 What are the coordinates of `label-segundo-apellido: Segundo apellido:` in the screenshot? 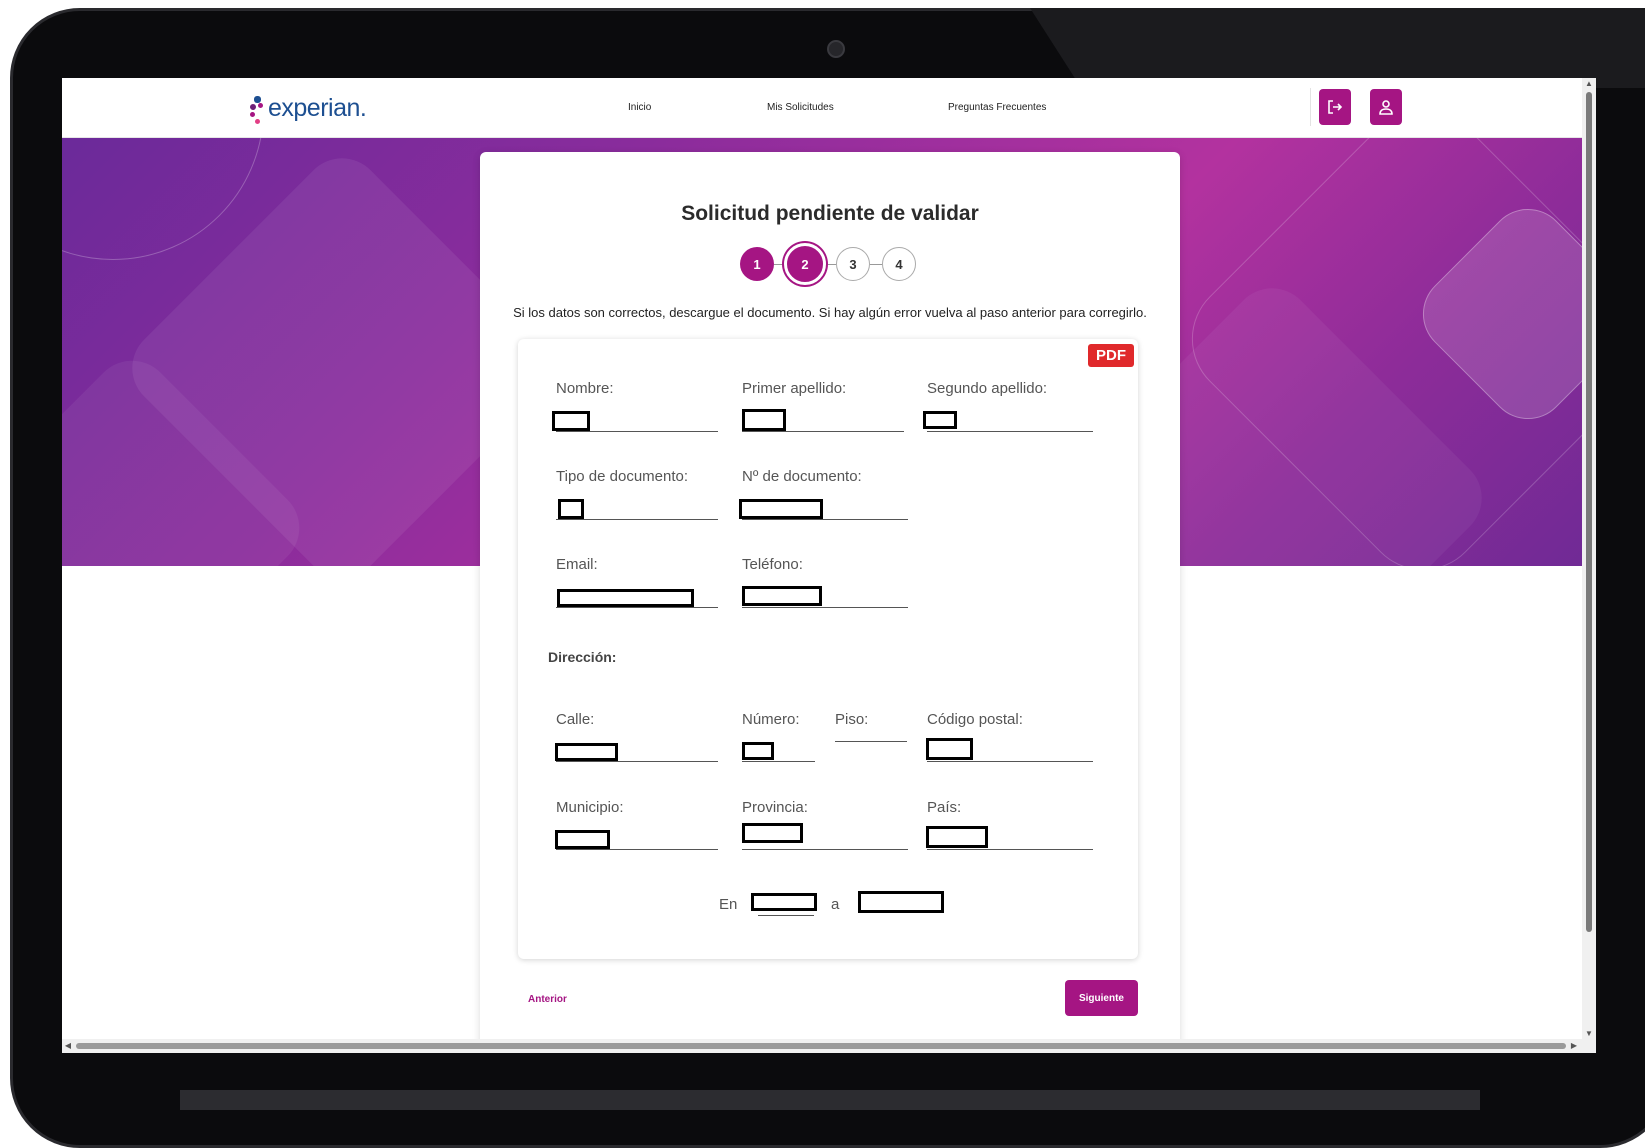 It's located at (987, 388).